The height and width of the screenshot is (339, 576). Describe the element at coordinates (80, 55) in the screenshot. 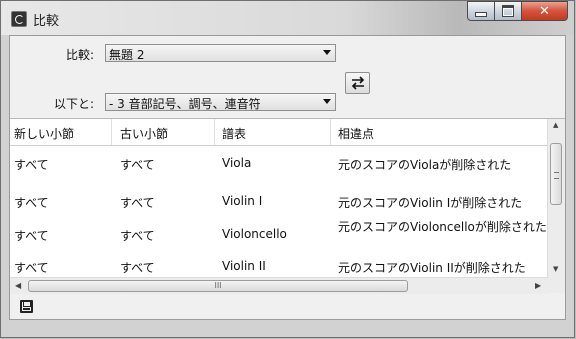

I see `compare-label: 比較:` at that location.